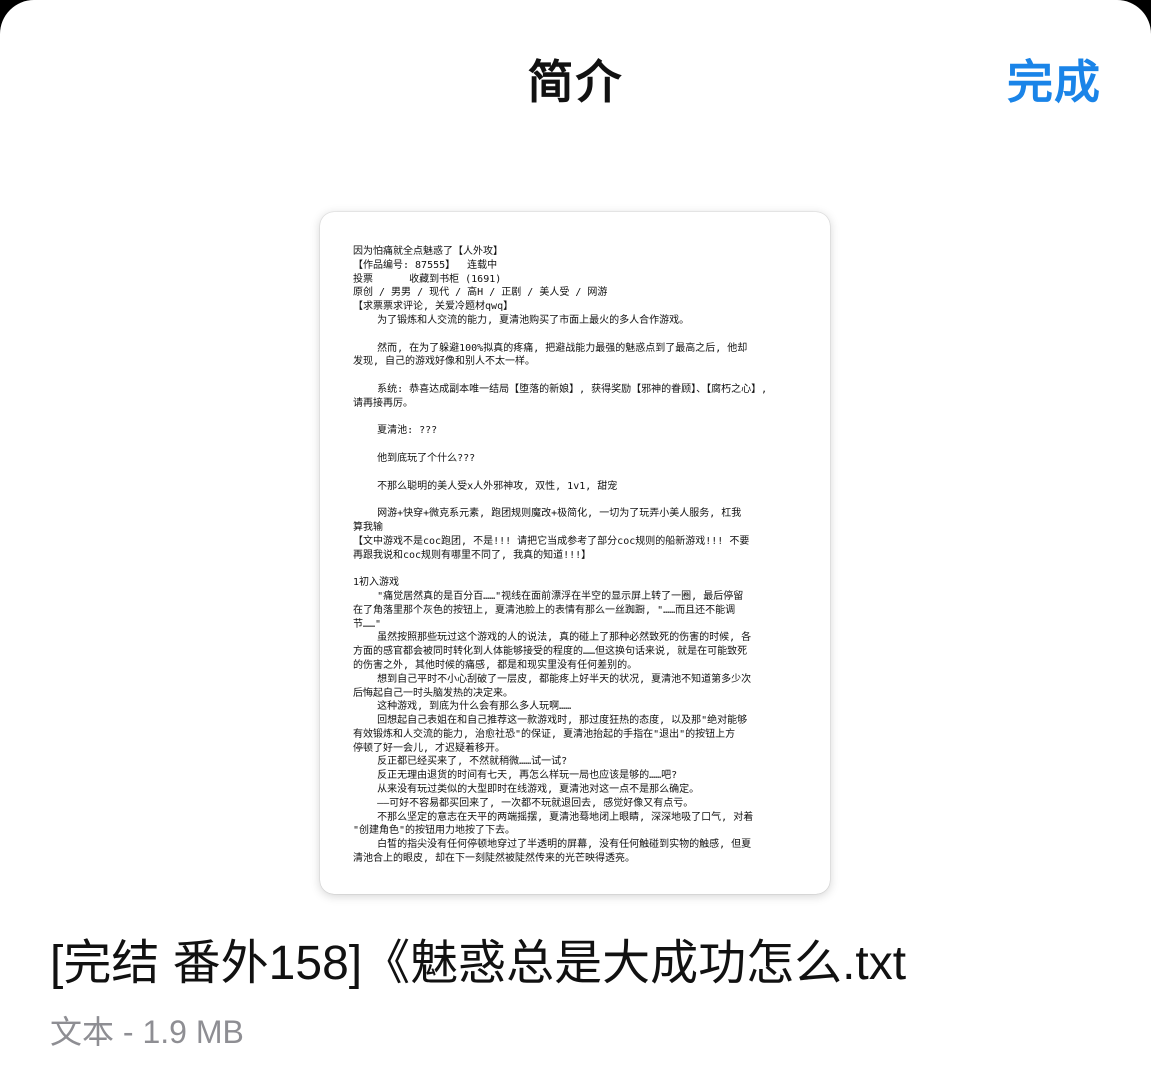  What do you see at coordinates (433, 693) in the screenshot?
I see `document-line: 后悔起自己一时头脑发热的决定来。` at bounding box center [433, 693].